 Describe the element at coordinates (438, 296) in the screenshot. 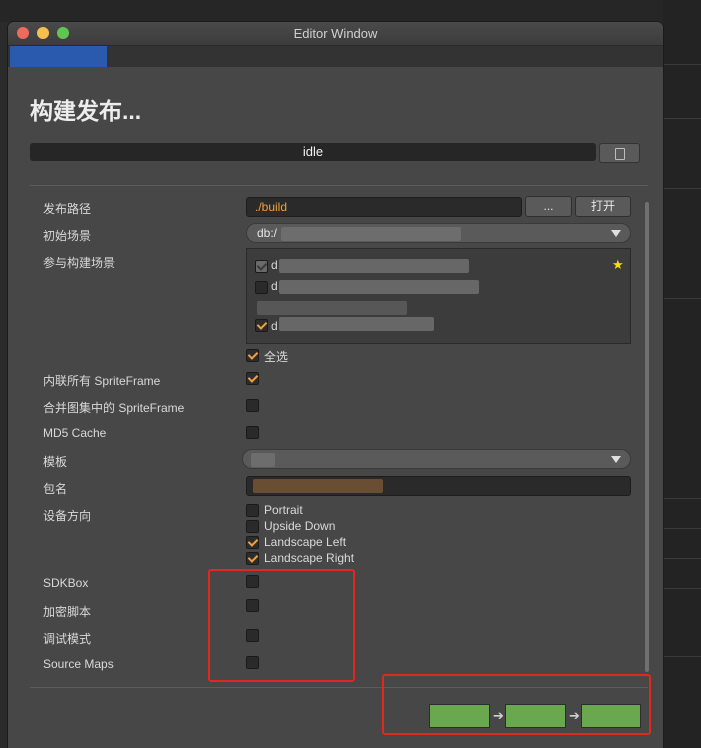

I see `scene-list: d d d` at that location.